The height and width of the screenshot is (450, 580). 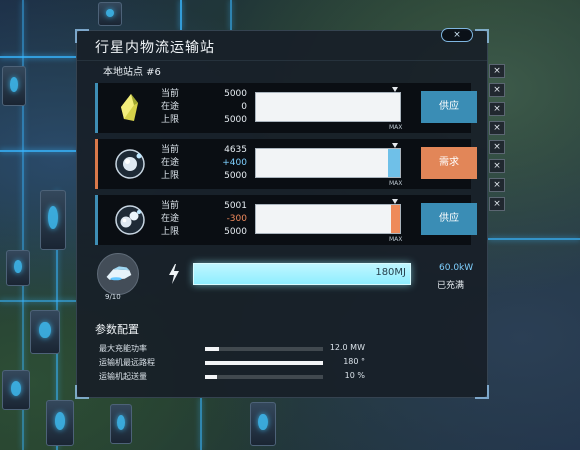 I want to click on param-value: 10 %, so click(x=354, y=375).